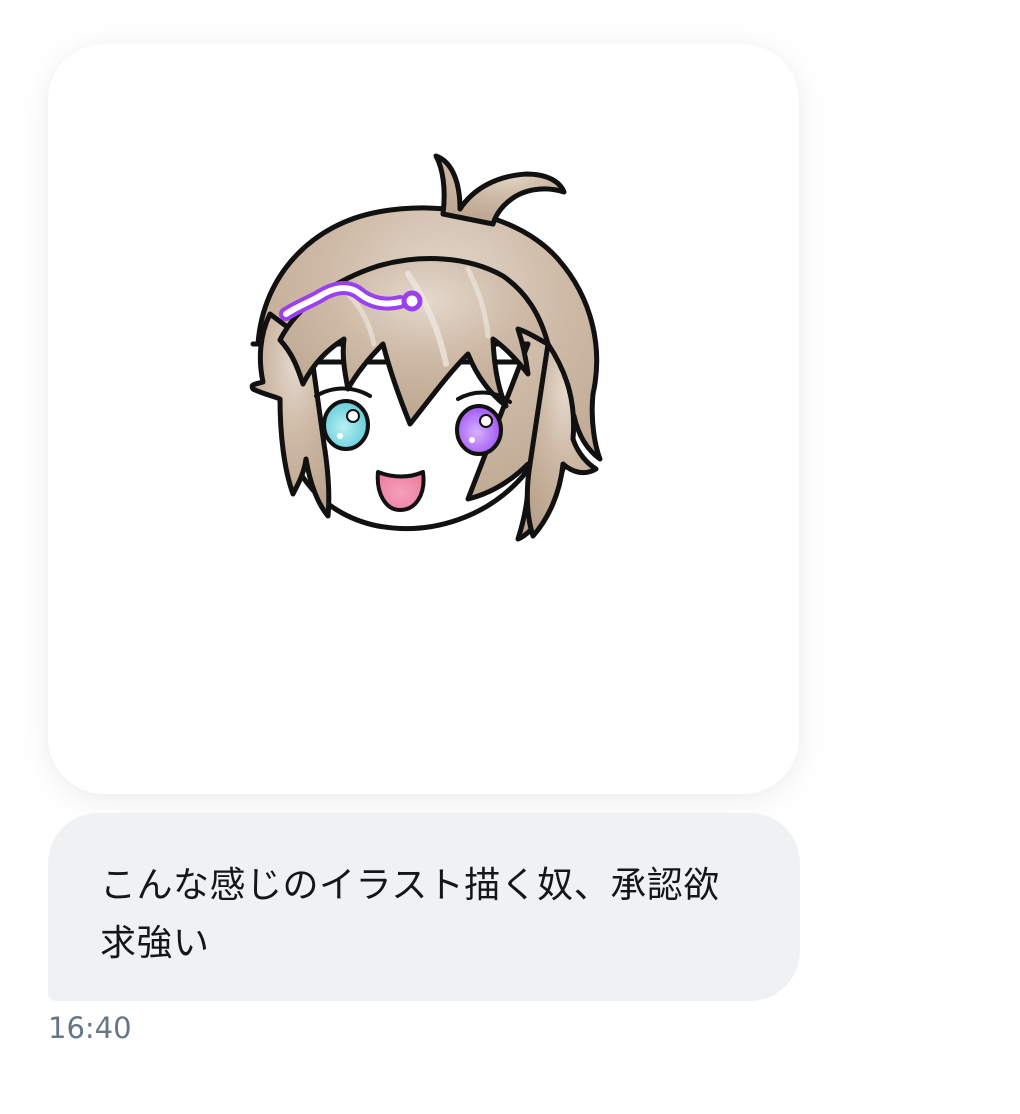  I want to click on illustration-image, so click(426, 347).